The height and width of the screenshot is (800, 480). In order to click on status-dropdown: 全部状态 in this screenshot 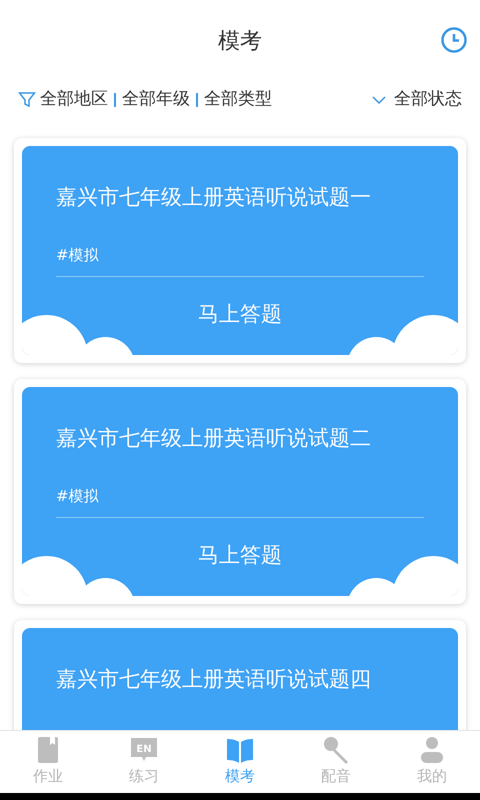, I will do `click(428, 100)`.